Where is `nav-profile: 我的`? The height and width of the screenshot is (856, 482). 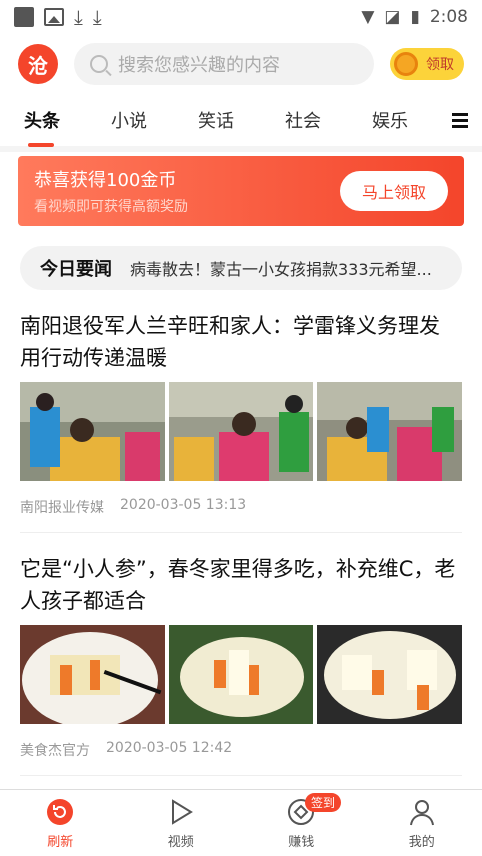
nav-profile: 我的 is located at coordinates (422, 823).